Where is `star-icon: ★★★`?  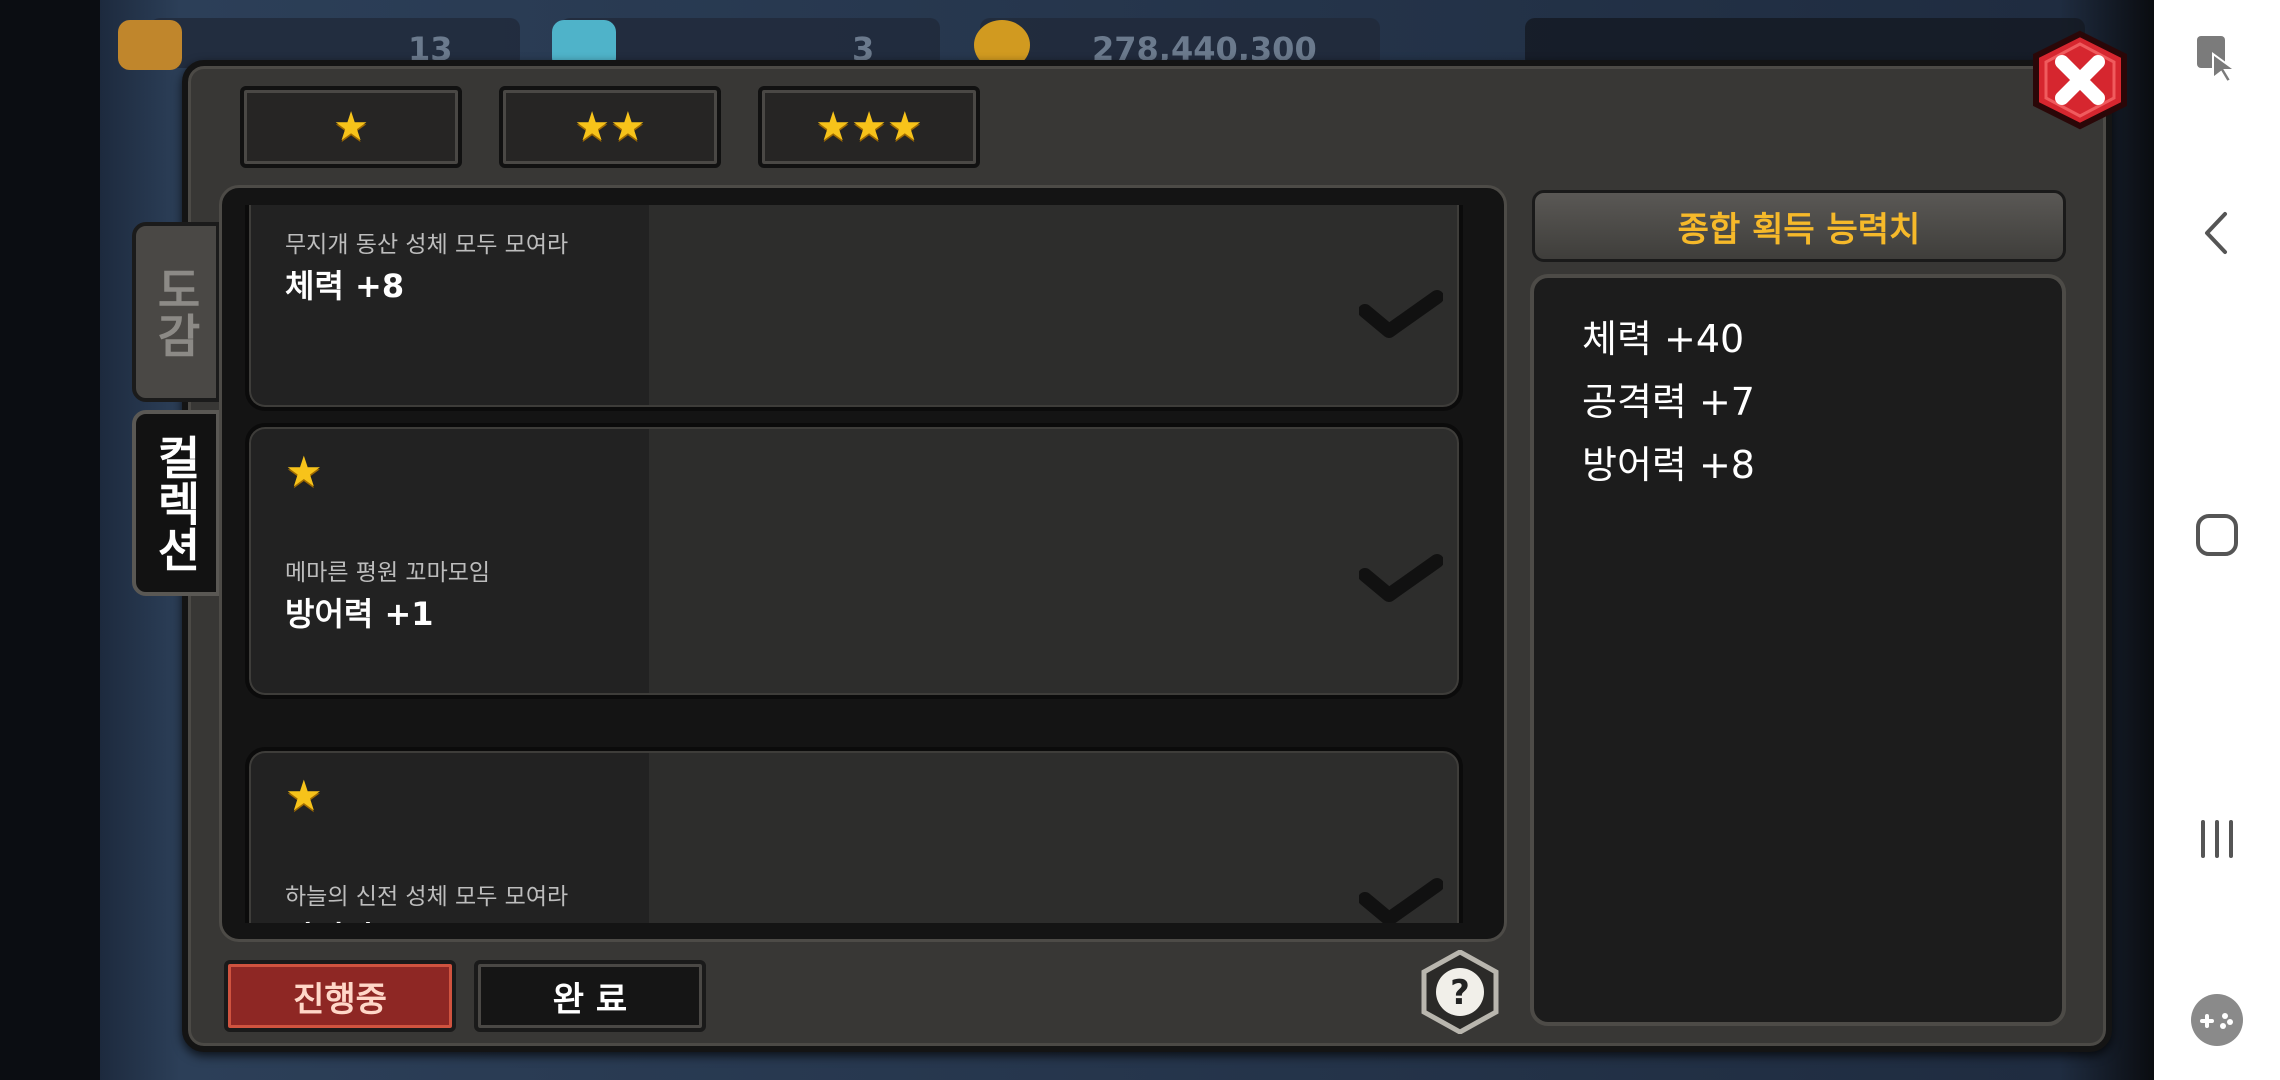
star-icon: ★★★ is located at coordinates (869, 127).